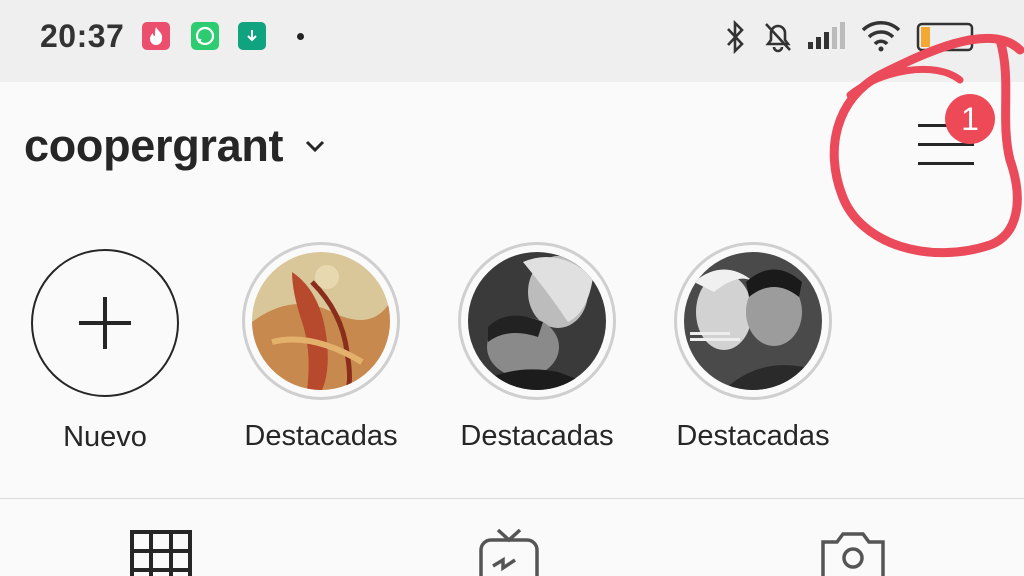 This screenshot has width=1024, height=576. I want to click on chevron-down-icon, so click(315, 146).